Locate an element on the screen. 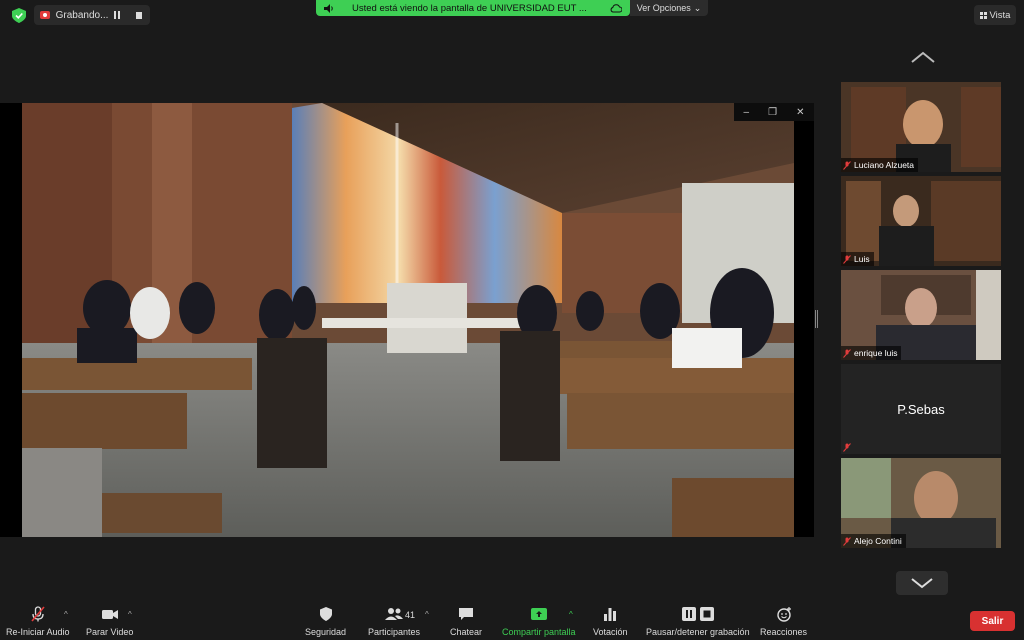 This screenshot has height=640, width=1024. chevron-down-icon is located at coordinates (922, 583).